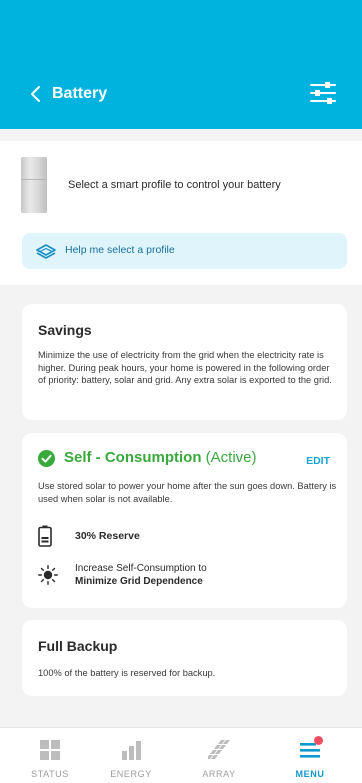 The width and height of the screenshot is (362, 783). I want to click on self-consumption-name: Self - Consumption, so click(133, 457).